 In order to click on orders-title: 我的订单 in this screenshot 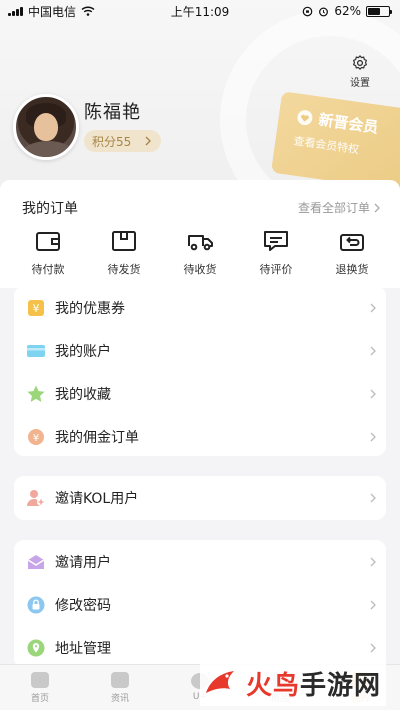, I will do `click(50, 209)`.